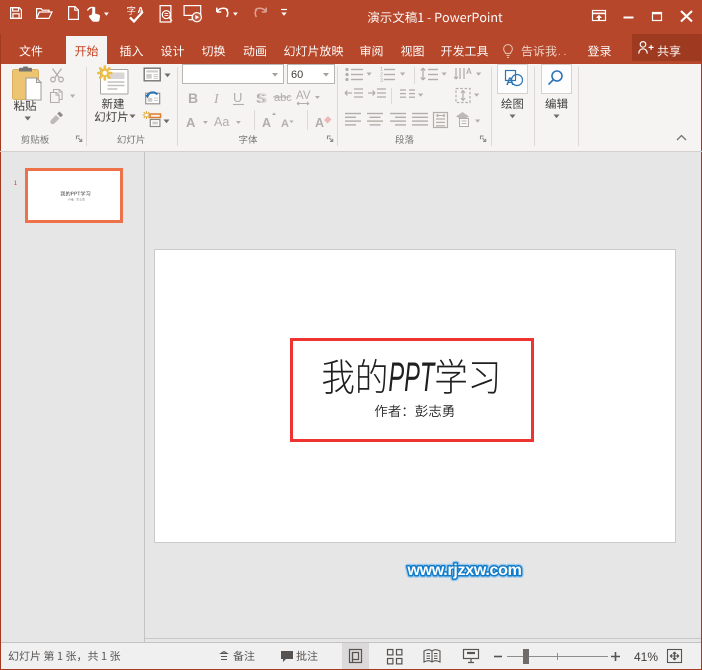  I want to click on svg-text: abc, so click(283, 98).